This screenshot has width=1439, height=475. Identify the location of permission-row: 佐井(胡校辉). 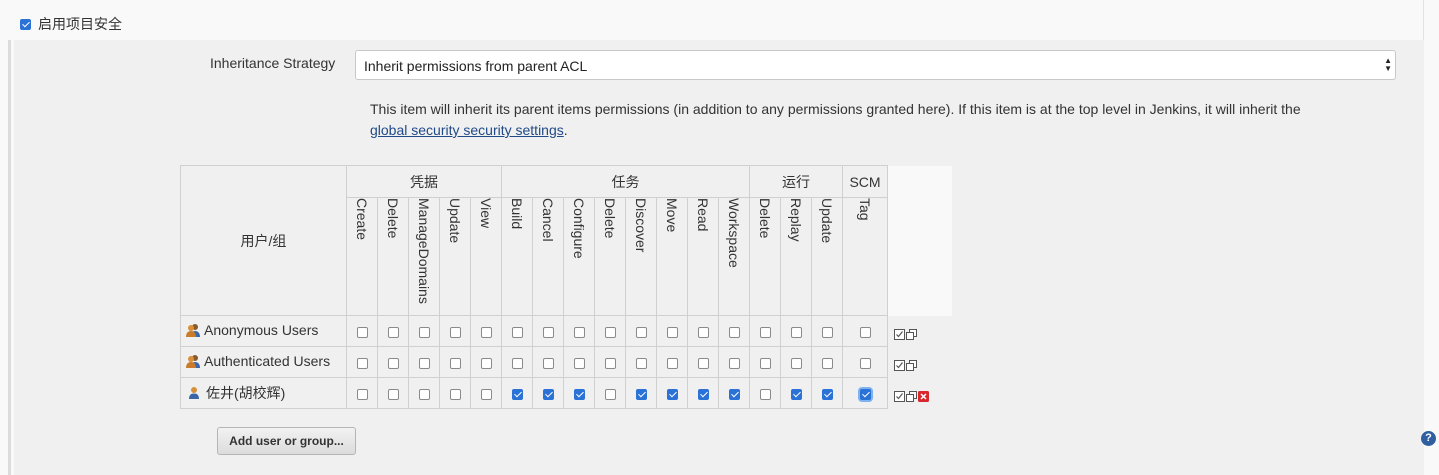
(566, 393).